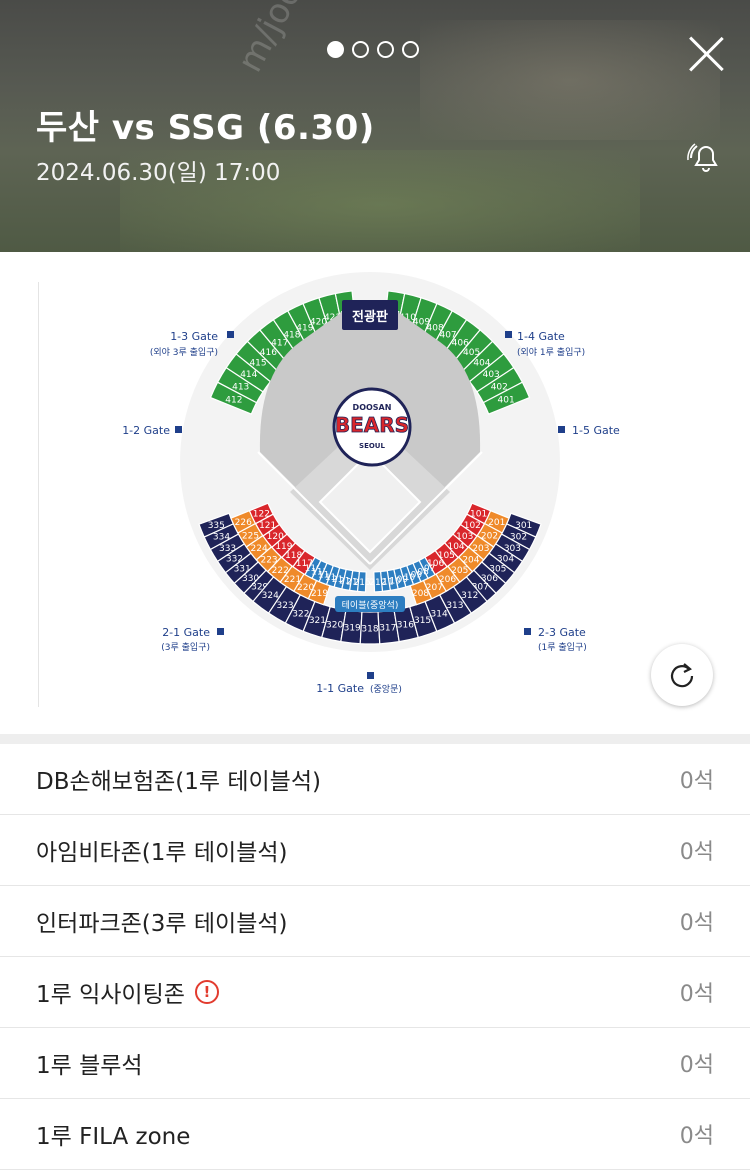 The image size is (750, 1174). I want to click on gate-sublabel: (3루 출입구), so click(185, 647).